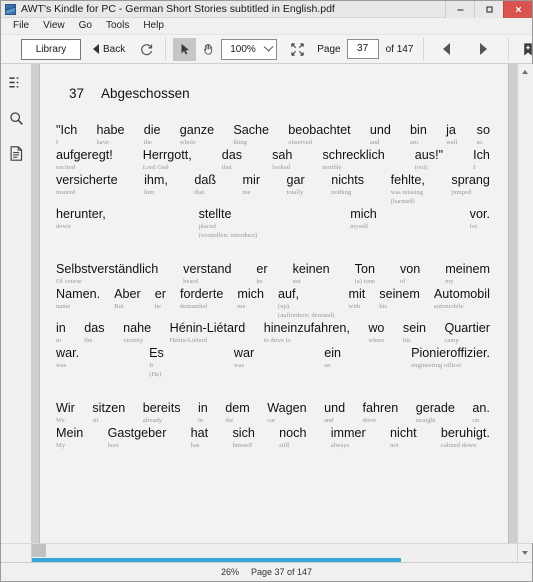 The image size is (533, 582). I want to click on vertical-scrollbar, so click(525, 303).